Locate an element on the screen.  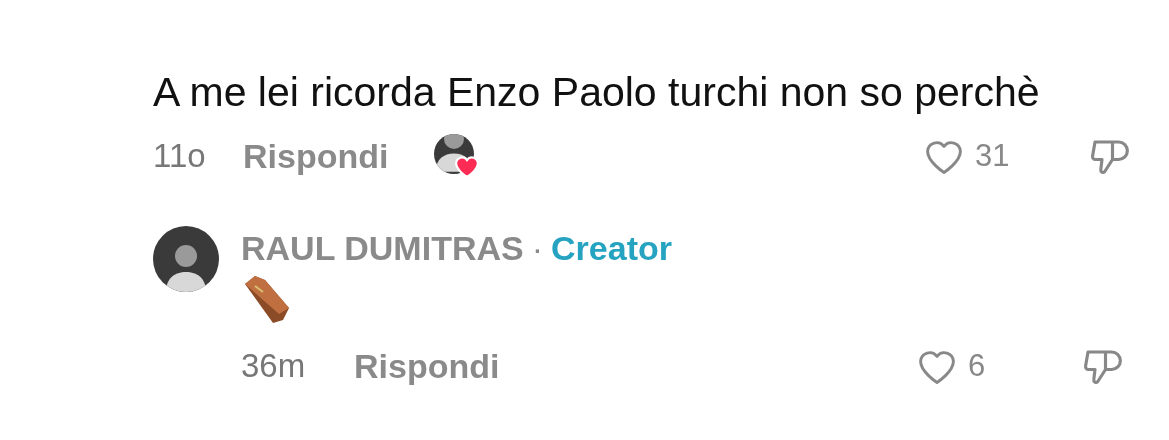
like-button: 31 is located at coordinates (1005, 156).